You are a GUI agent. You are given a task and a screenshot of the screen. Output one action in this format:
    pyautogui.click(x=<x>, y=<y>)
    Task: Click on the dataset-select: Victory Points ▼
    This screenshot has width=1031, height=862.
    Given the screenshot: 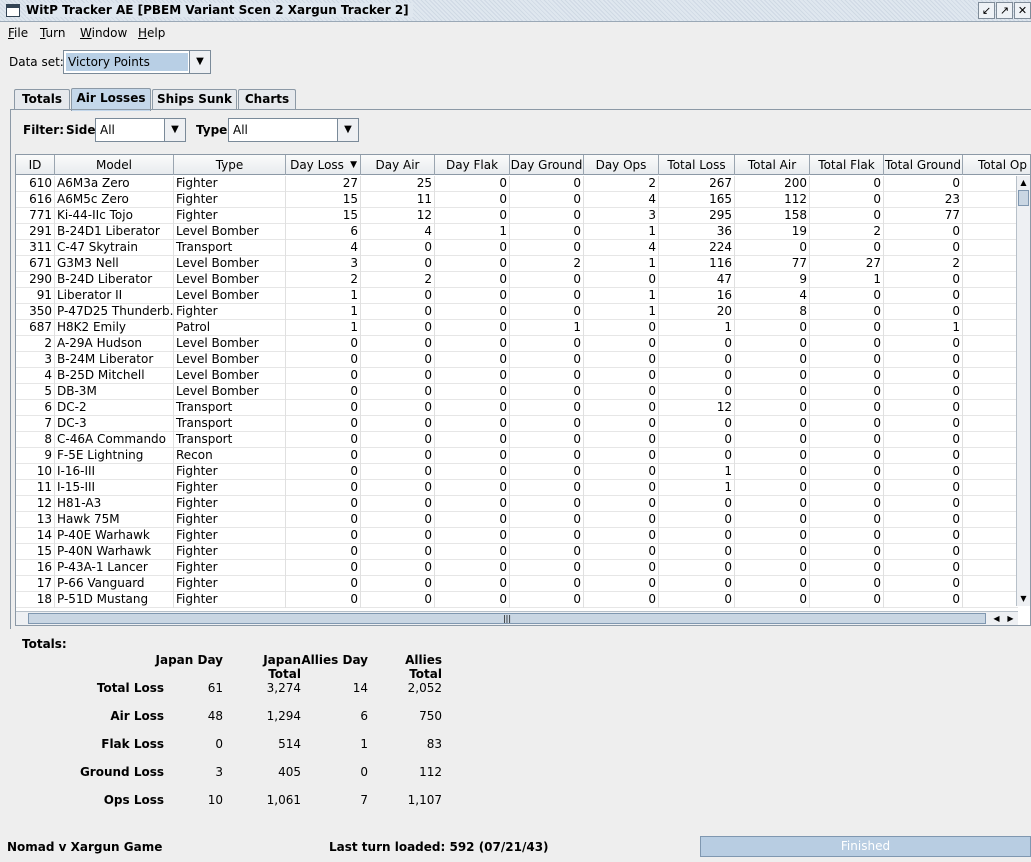 What is the action you would take?
    pyautogui.click(x=137, y=62)
    